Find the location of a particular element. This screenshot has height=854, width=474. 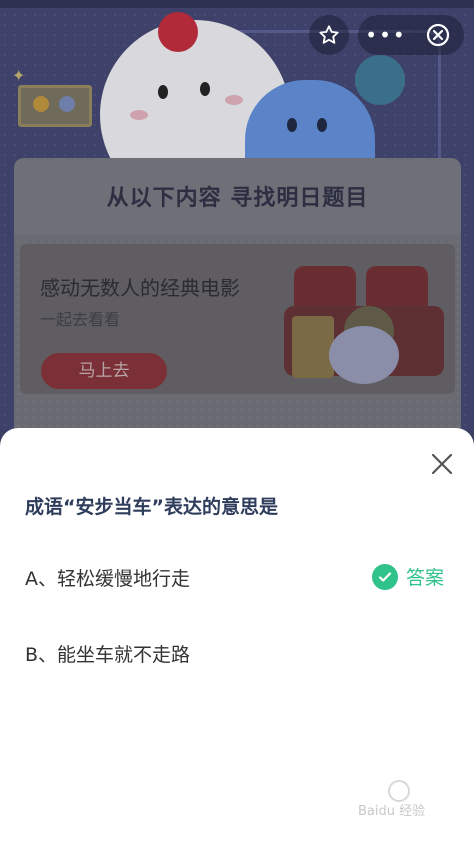

award-frame is located at coordinates (55, 106).